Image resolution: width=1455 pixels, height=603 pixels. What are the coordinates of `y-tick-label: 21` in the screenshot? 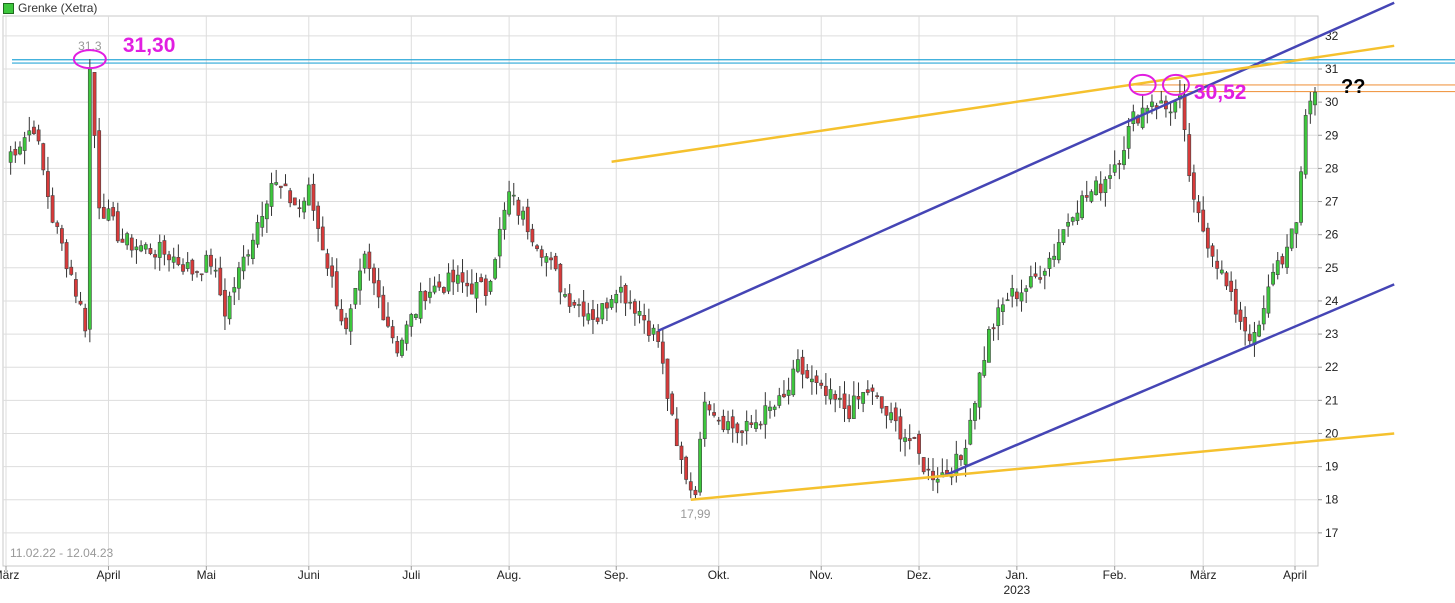 It's located at (1332, 400).